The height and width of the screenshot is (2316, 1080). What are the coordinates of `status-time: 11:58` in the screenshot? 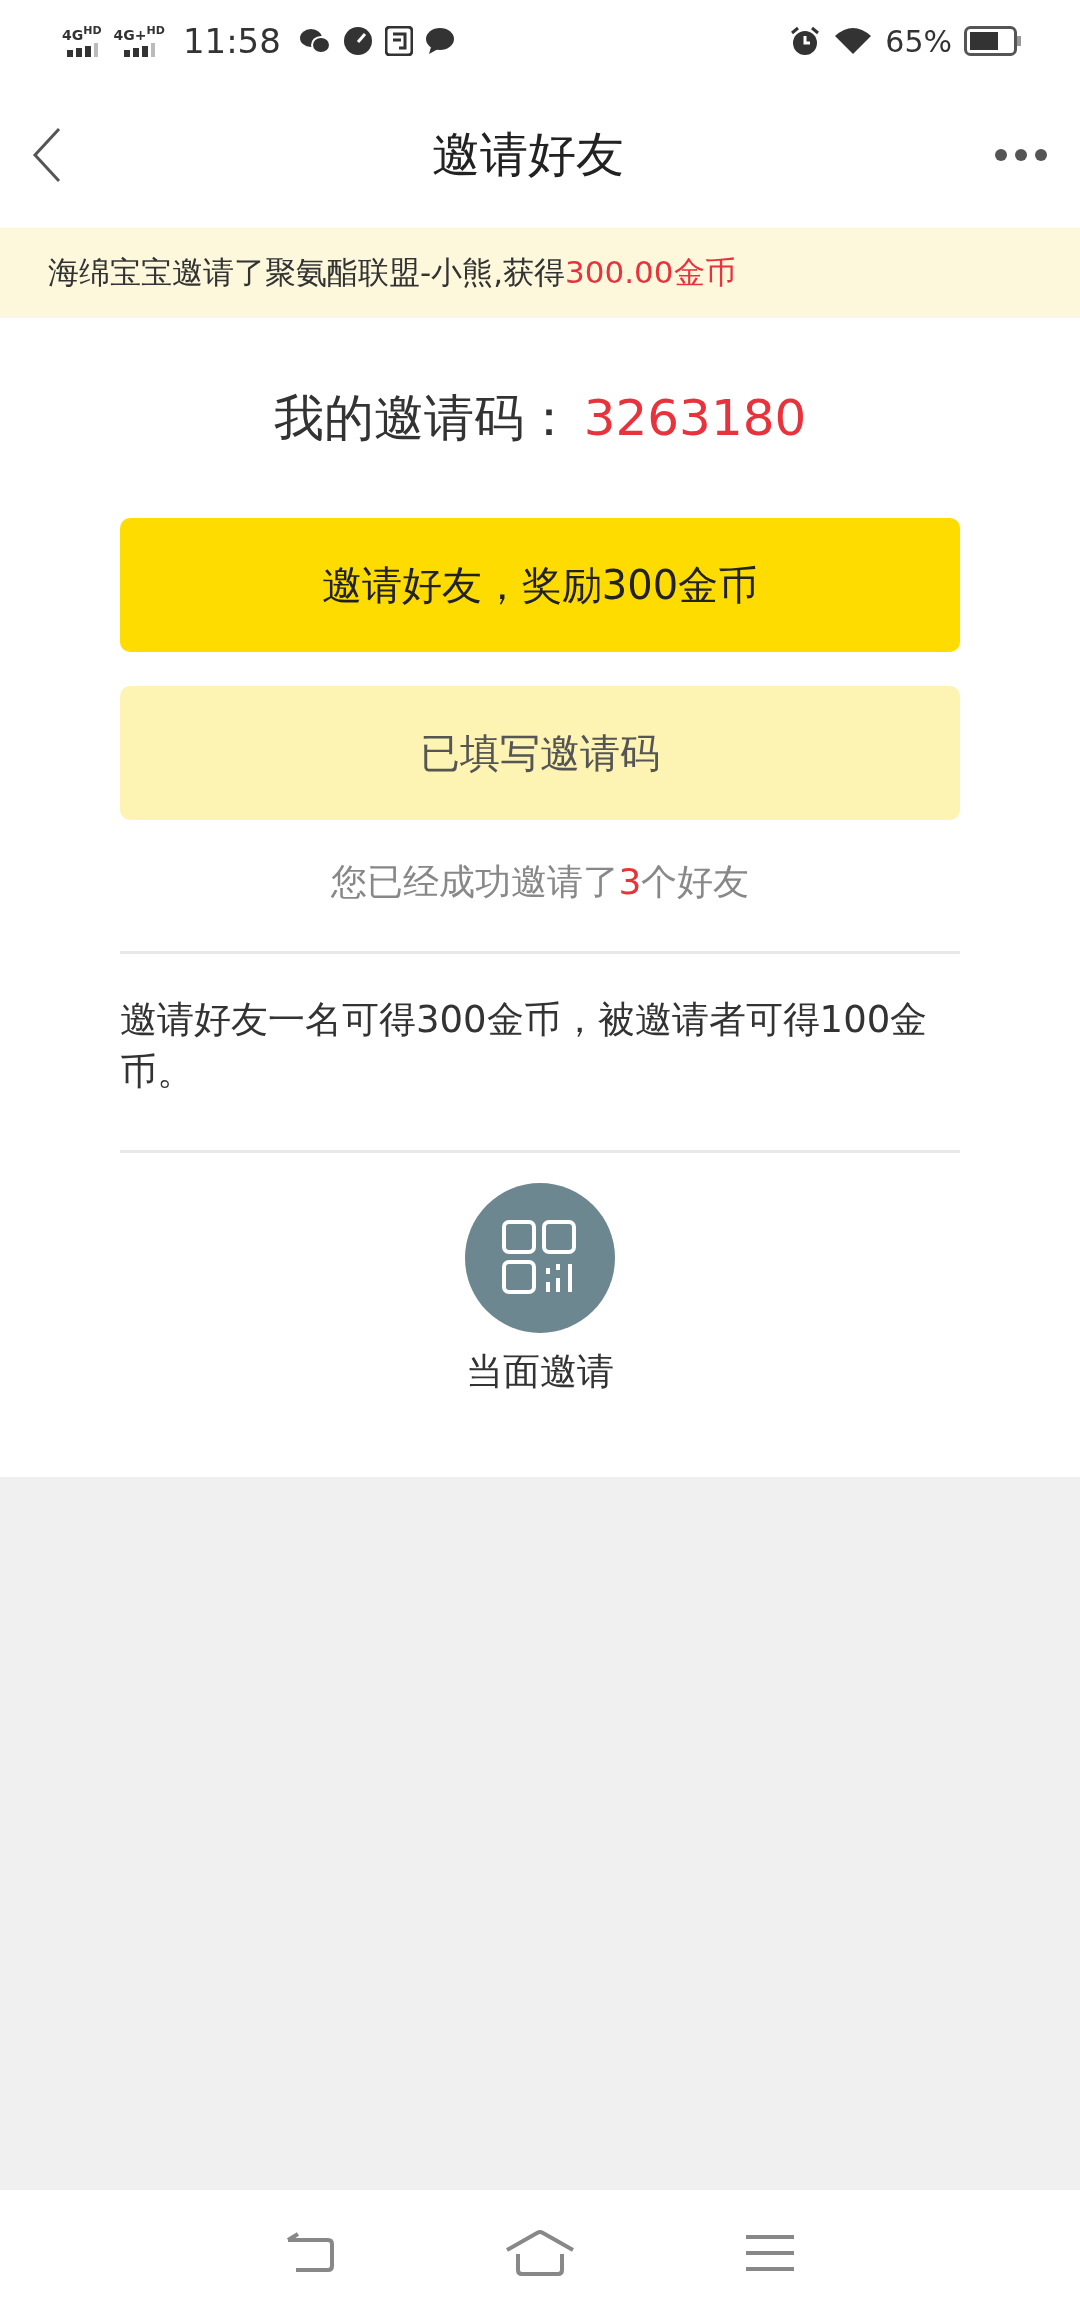 It's located at (231, 41).